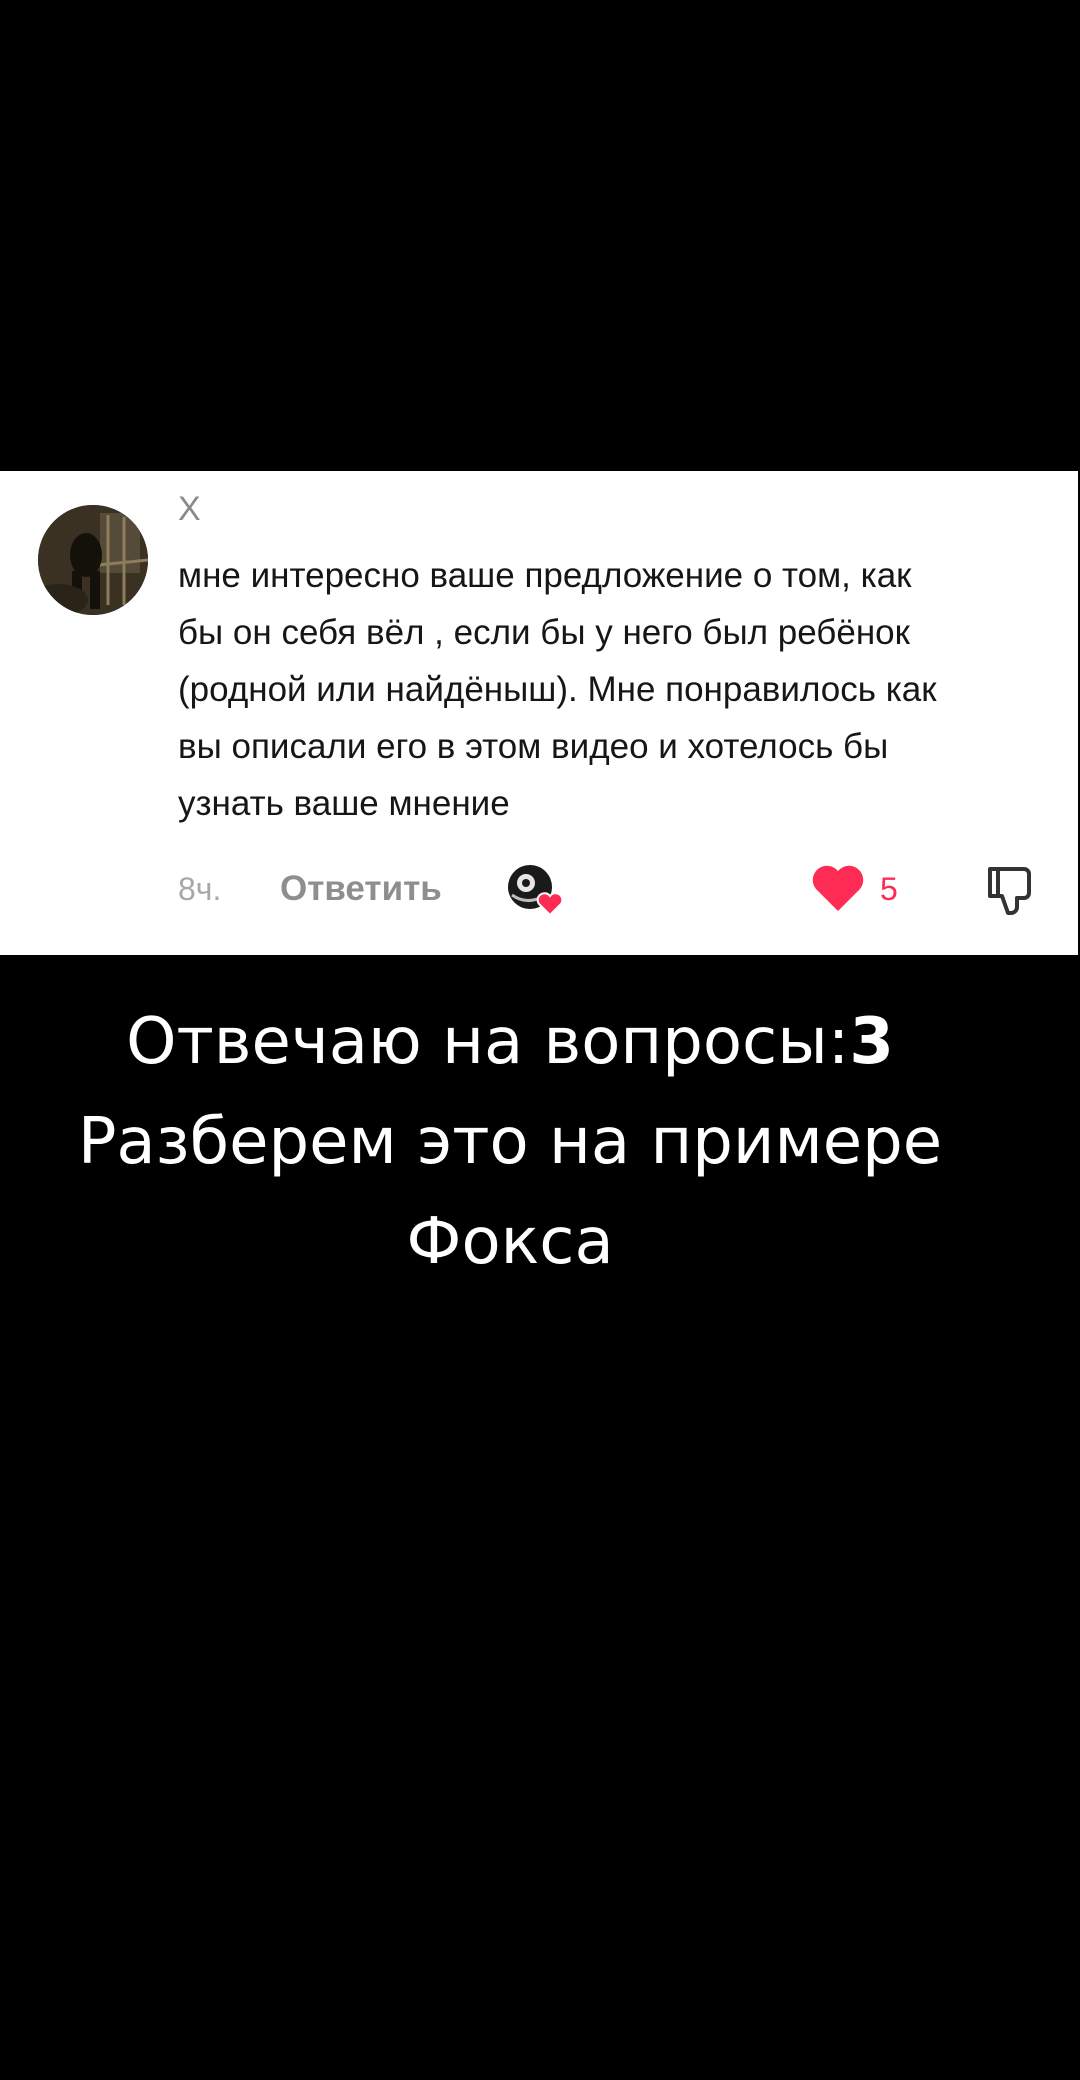  Describe the element at coordinates (344, 803) in the screenshot. I see `comment-text-line: узнать ваше мнение` at that location.